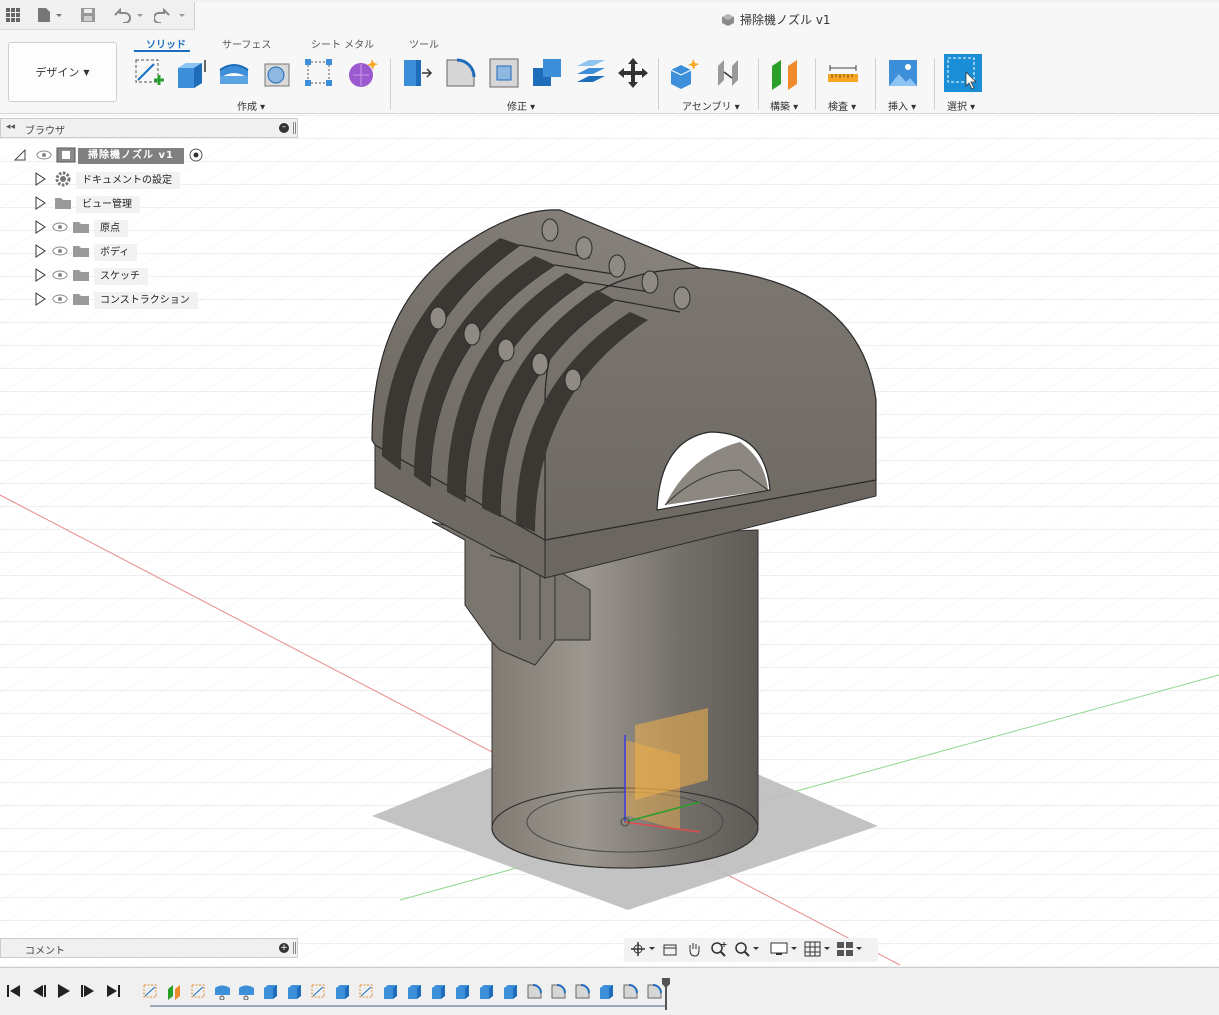 Image resolution: width=1219 pixels, height=1015 pixels. I want to click on joint-icon, so click(729, 73).